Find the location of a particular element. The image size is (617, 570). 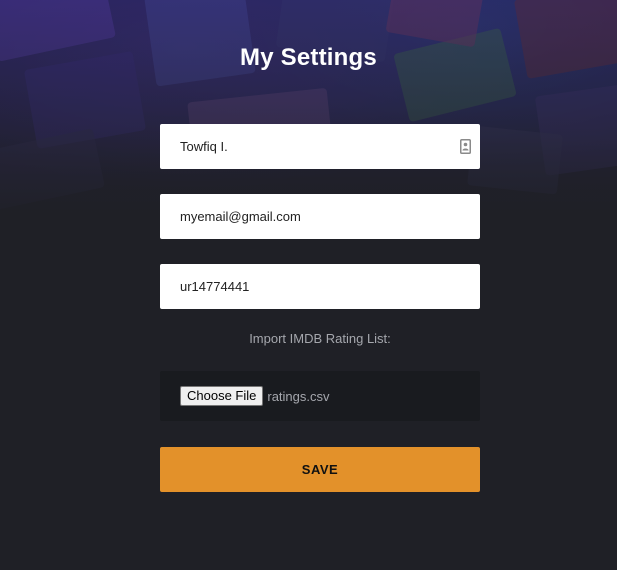

import-imdb-label: Import IMDB Rating List: is located at coordinates (320, 338).